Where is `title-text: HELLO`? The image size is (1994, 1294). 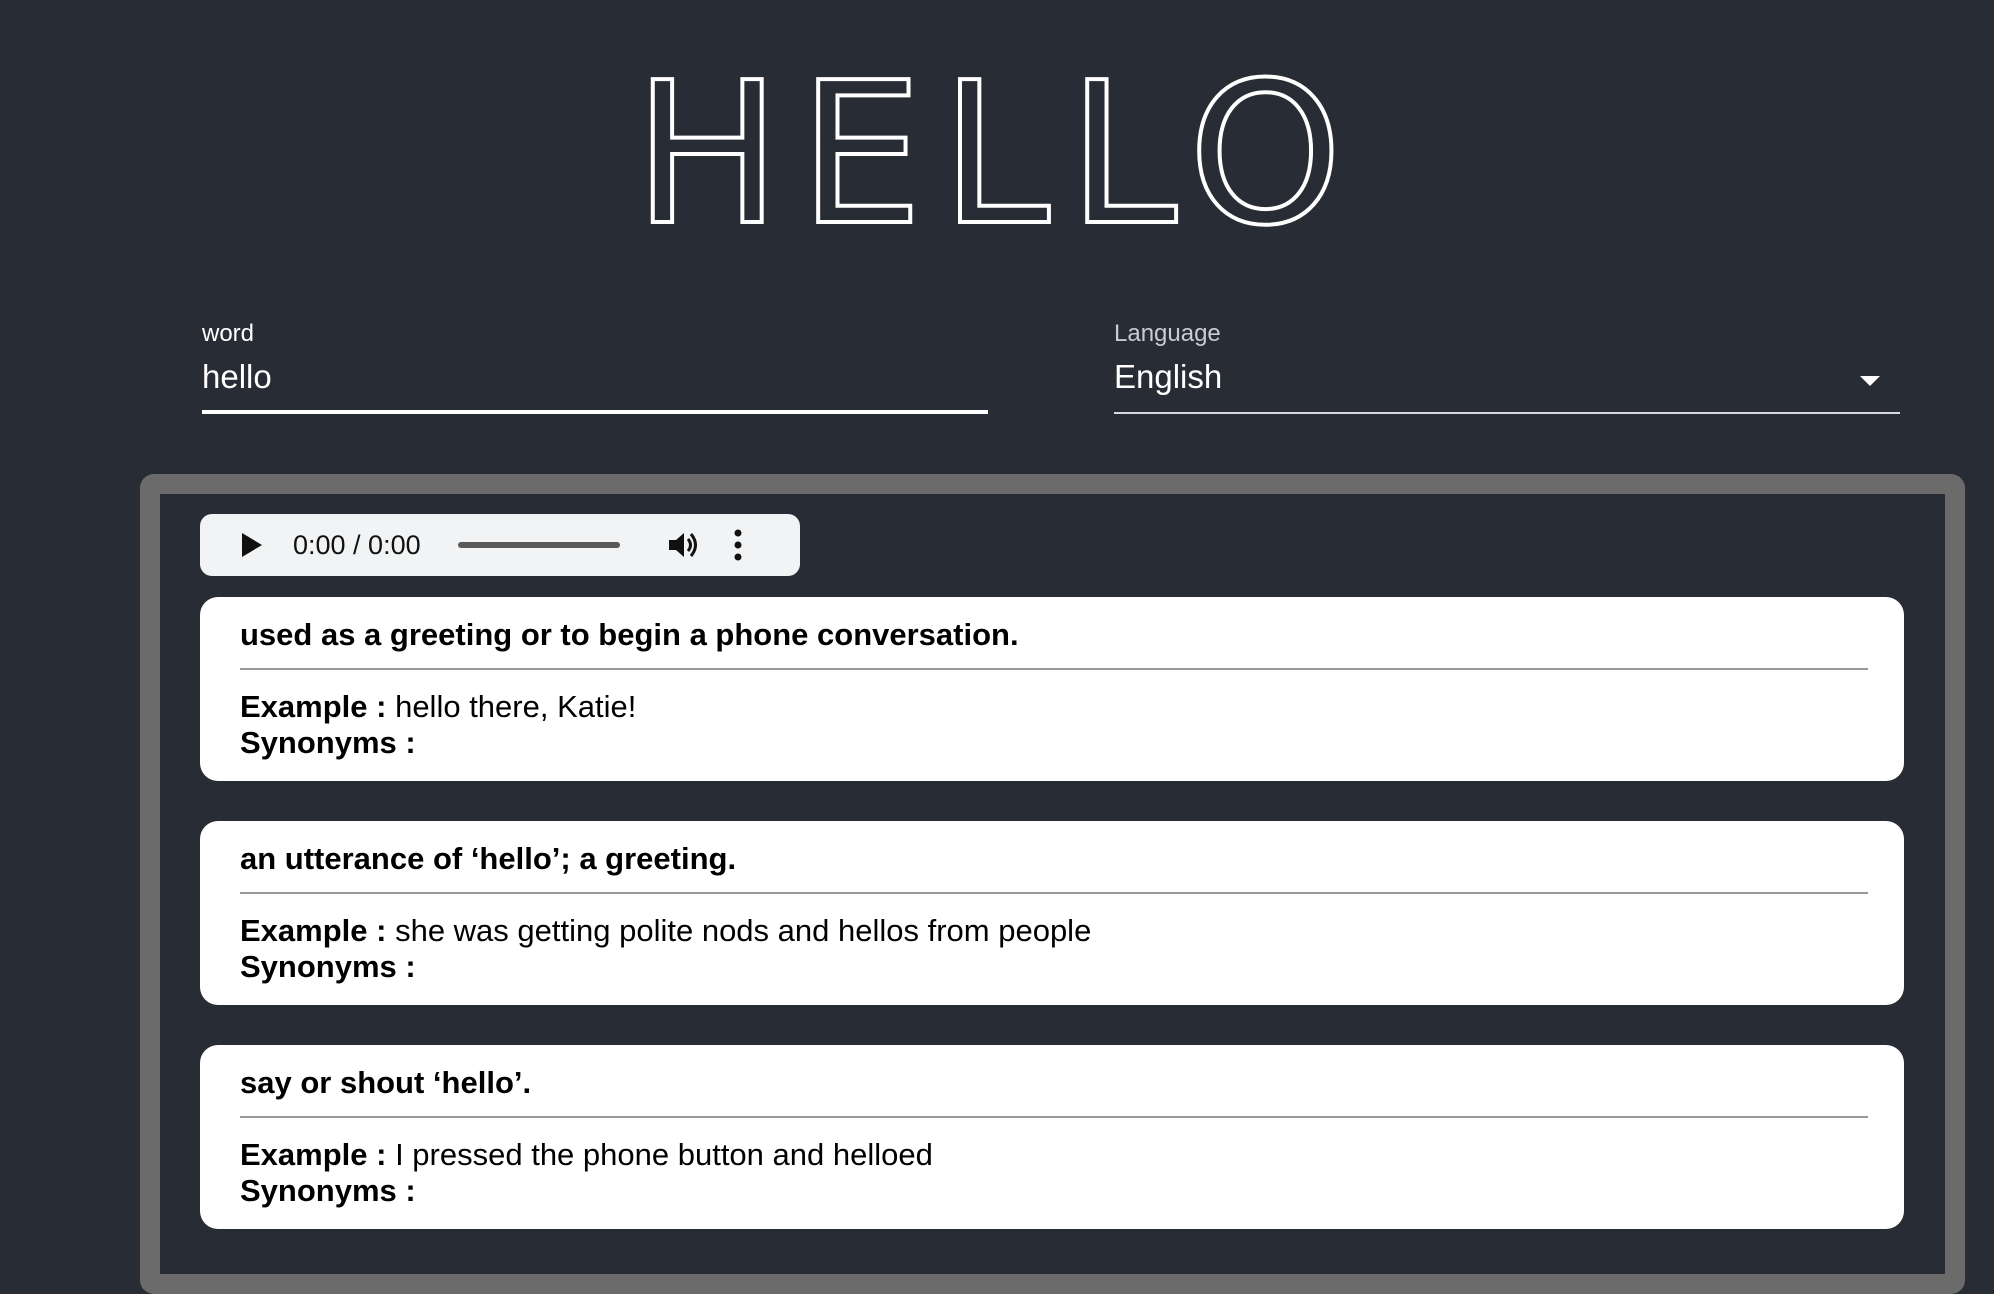 title-text: HELLO is located at coordinates (997, 147).